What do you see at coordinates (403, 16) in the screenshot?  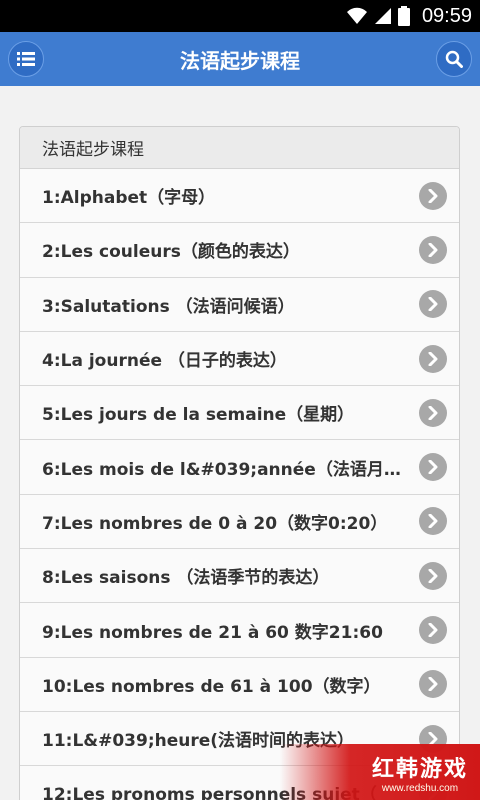 I see `battery-icon` at bounding box center [403, 16].